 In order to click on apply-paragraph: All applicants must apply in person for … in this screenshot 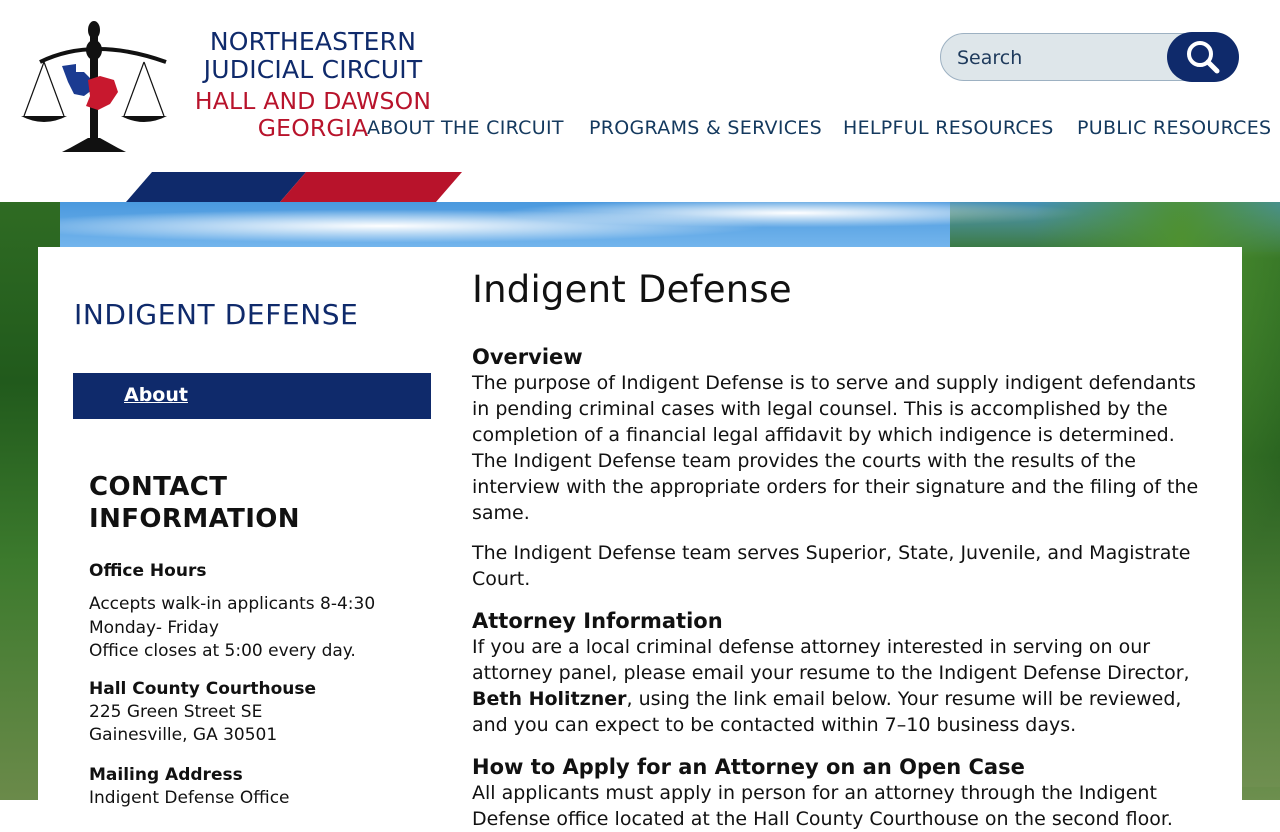, I will do `click(822, 806)`.